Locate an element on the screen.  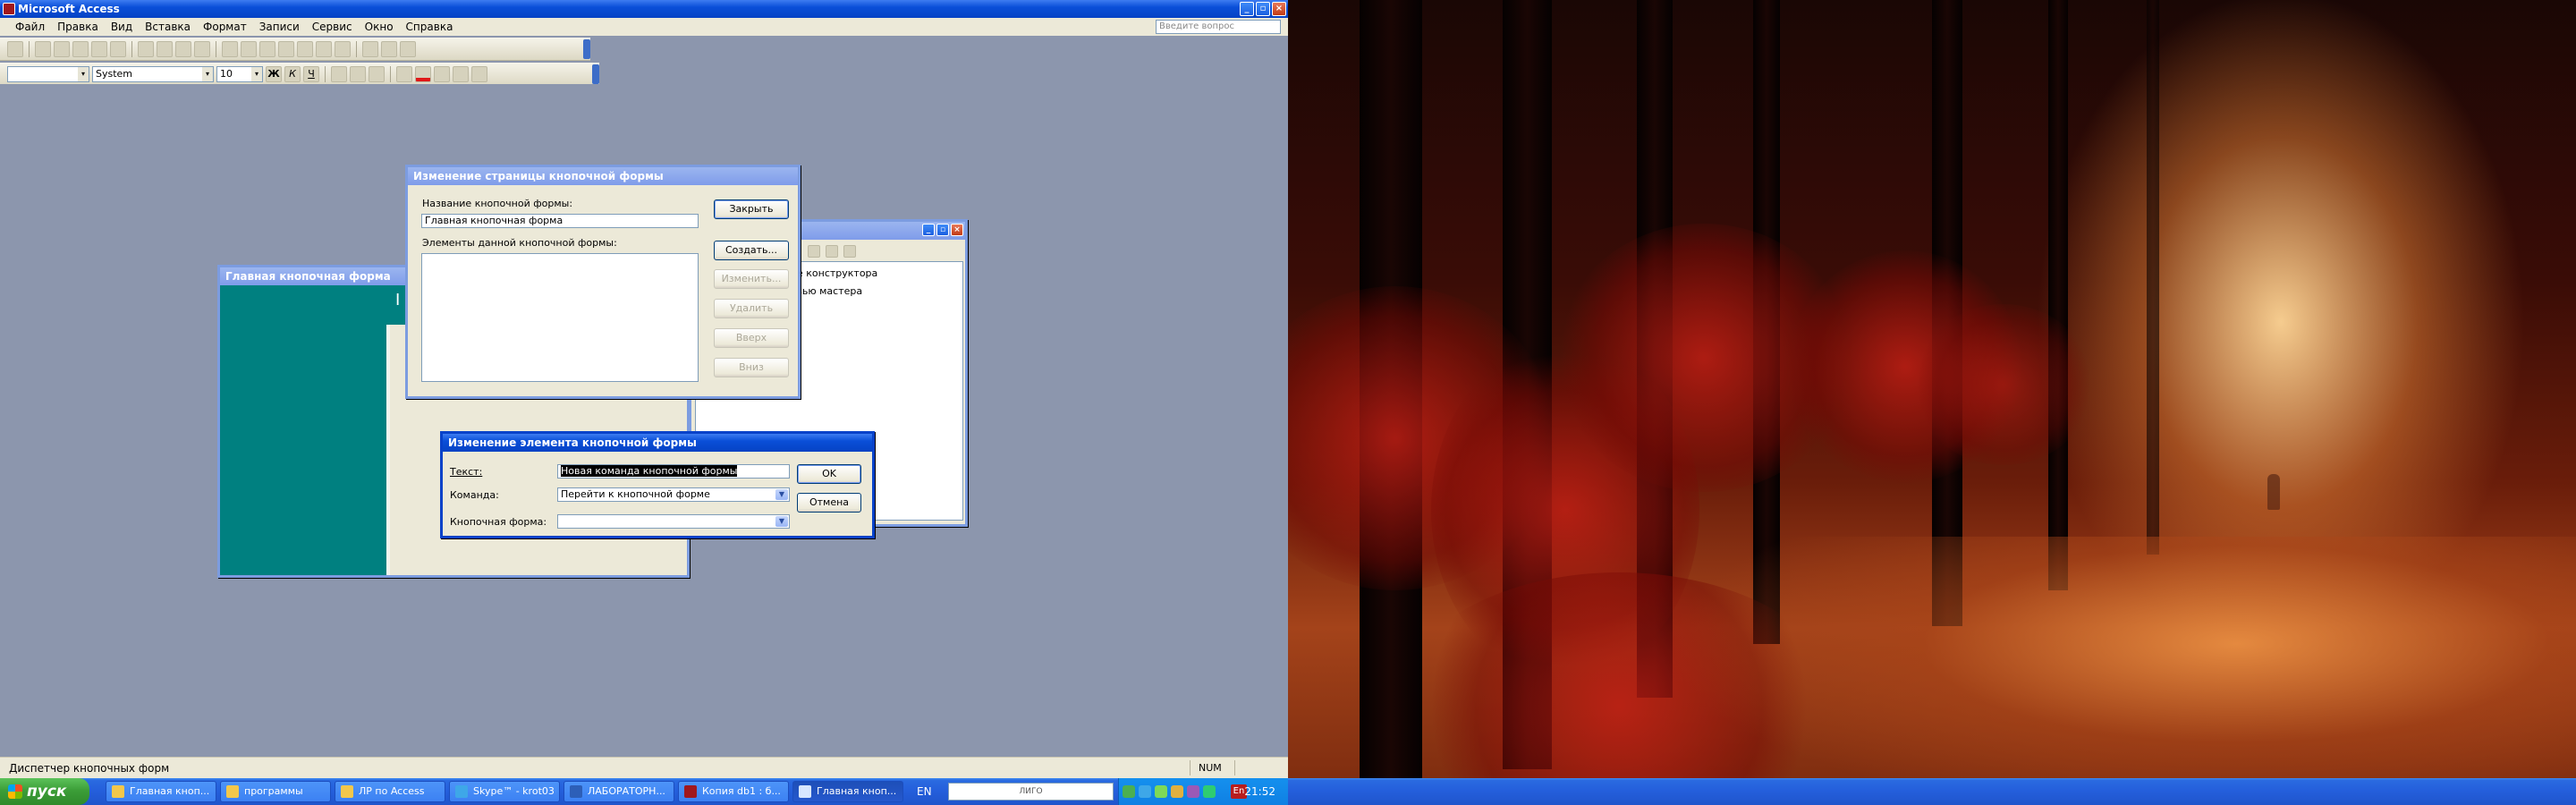
line-width-icon is located at coordinates (461, 73).